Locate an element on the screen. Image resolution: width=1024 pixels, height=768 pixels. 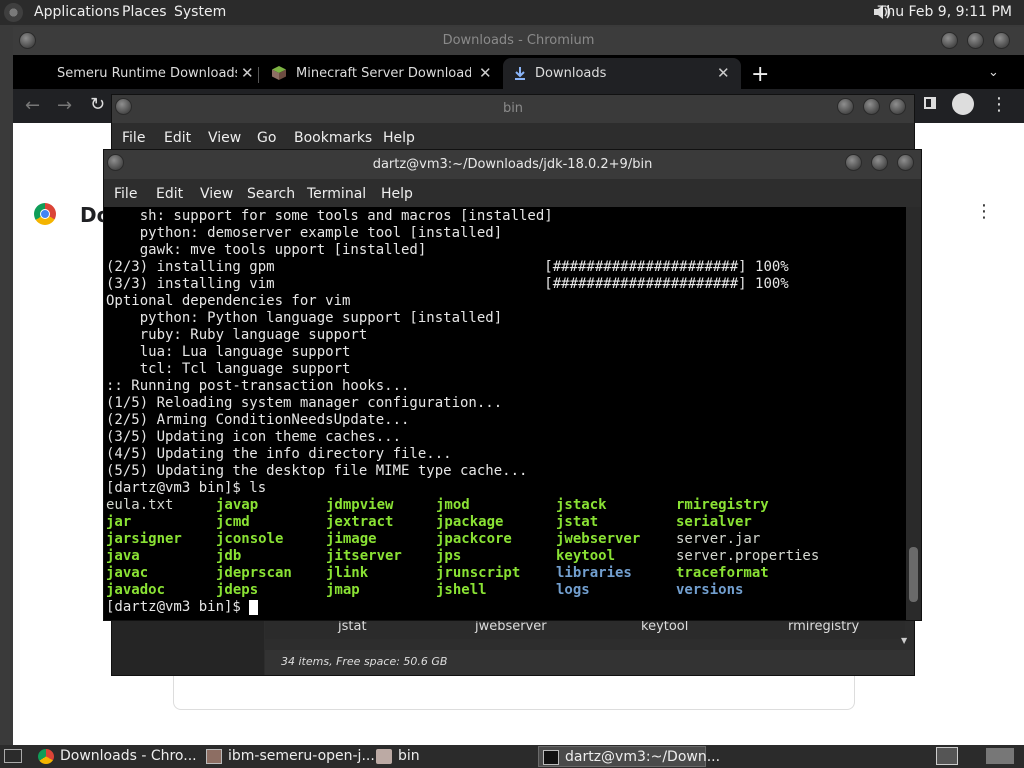
minecraft-block-icon is located at coordinates (279, 73).